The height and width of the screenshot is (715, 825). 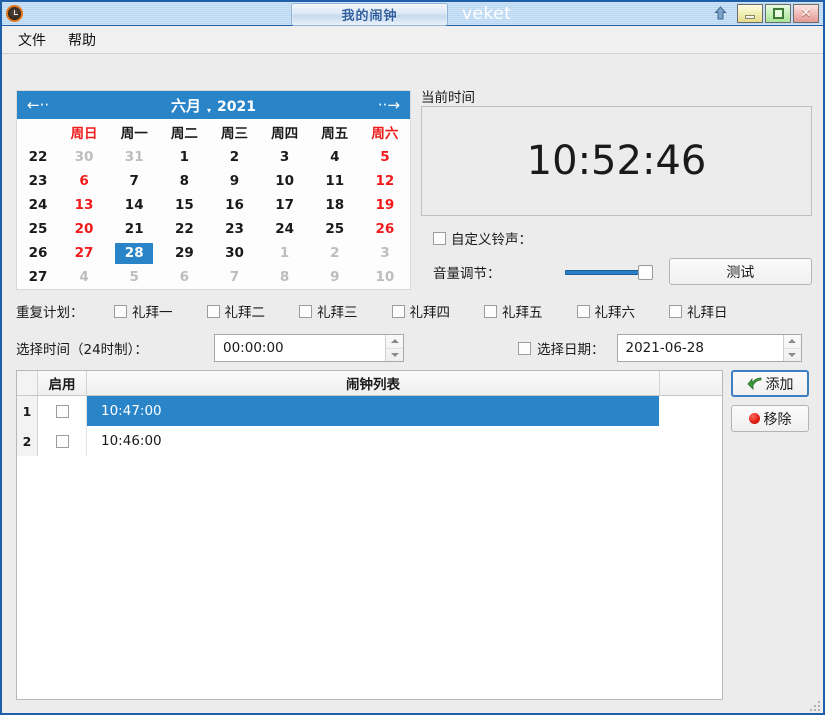 I want to click on repeat-day-fri: 礼拜五, so click(x=513, y=311).